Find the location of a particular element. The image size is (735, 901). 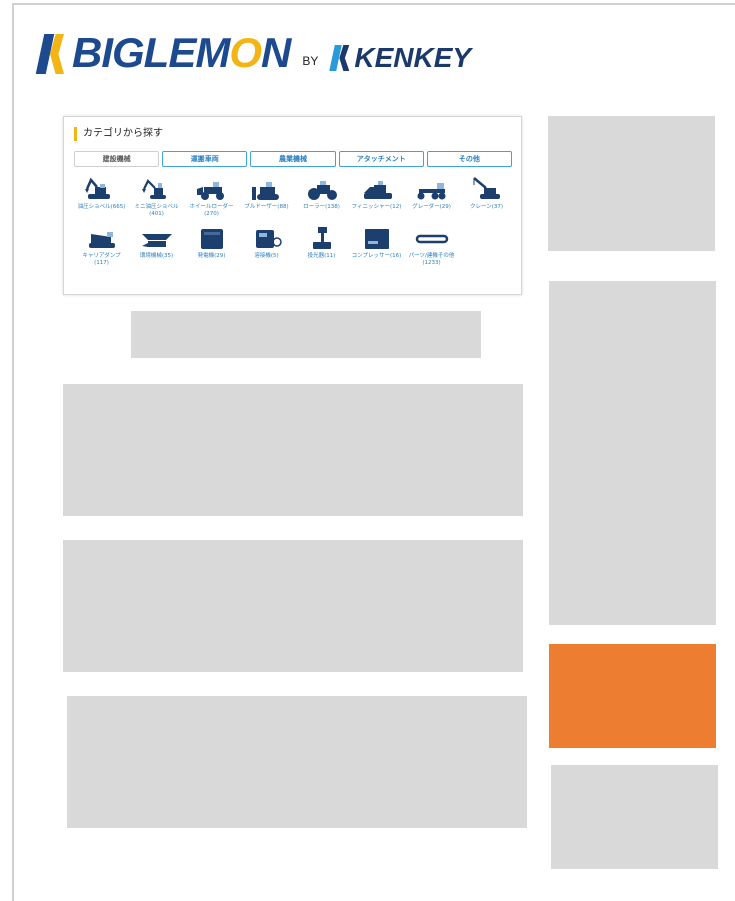

category-item: 発電機(29) is located at coordinates (211, 246).